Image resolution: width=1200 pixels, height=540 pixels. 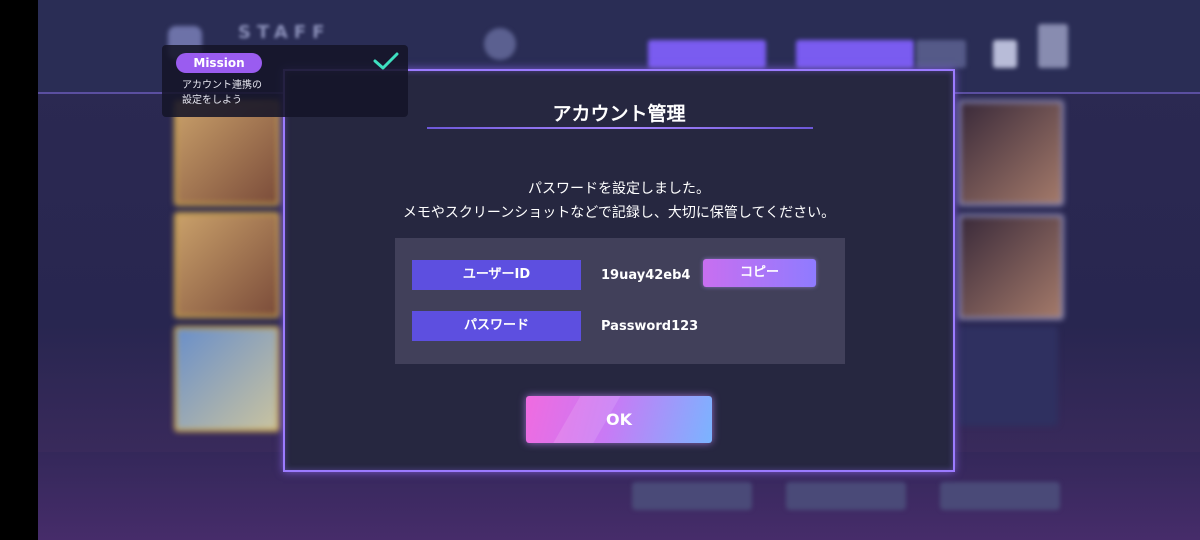 I want to click on dialog-message-line1: パスワードを設定しました。, so click(x=619, y=189).